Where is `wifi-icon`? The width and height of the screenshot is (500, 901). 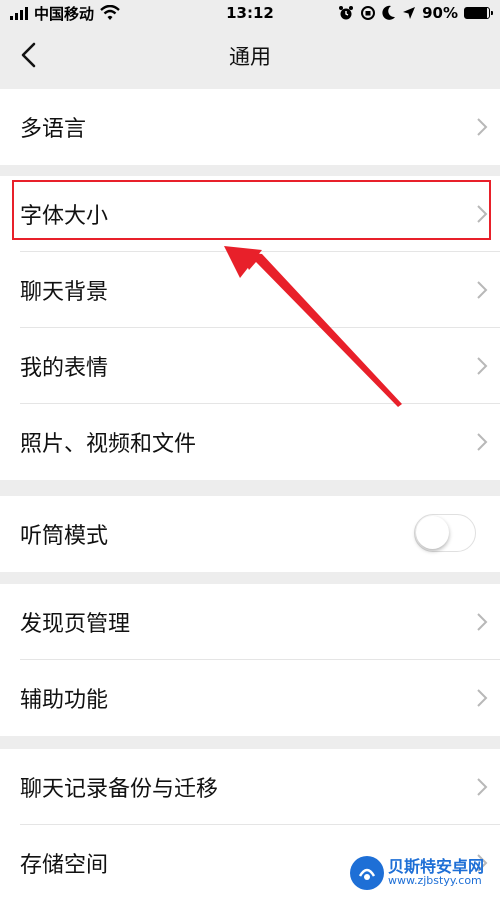
wifi-icon is located at coordinates (110, 12).